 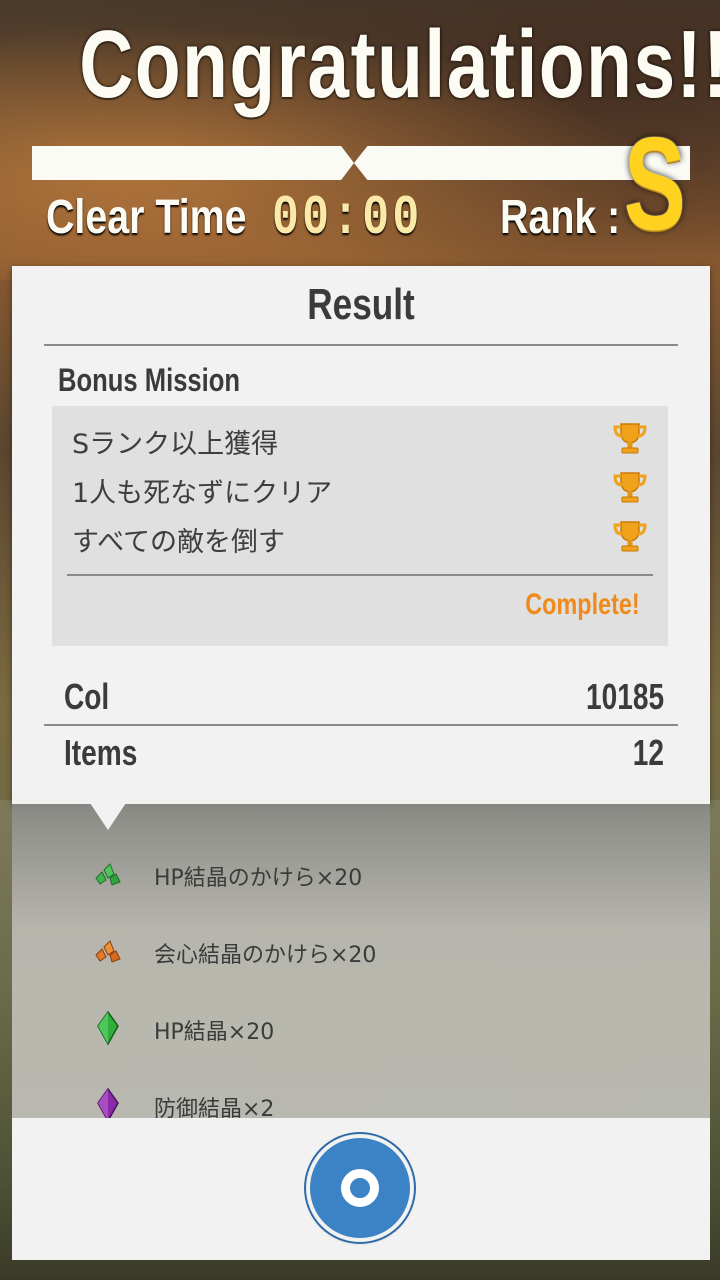 What do you see at coordinates (258, 878) in the screenshot?
I see `item-label: HP結晶のかけら×20` at bounding box center [258, 878].